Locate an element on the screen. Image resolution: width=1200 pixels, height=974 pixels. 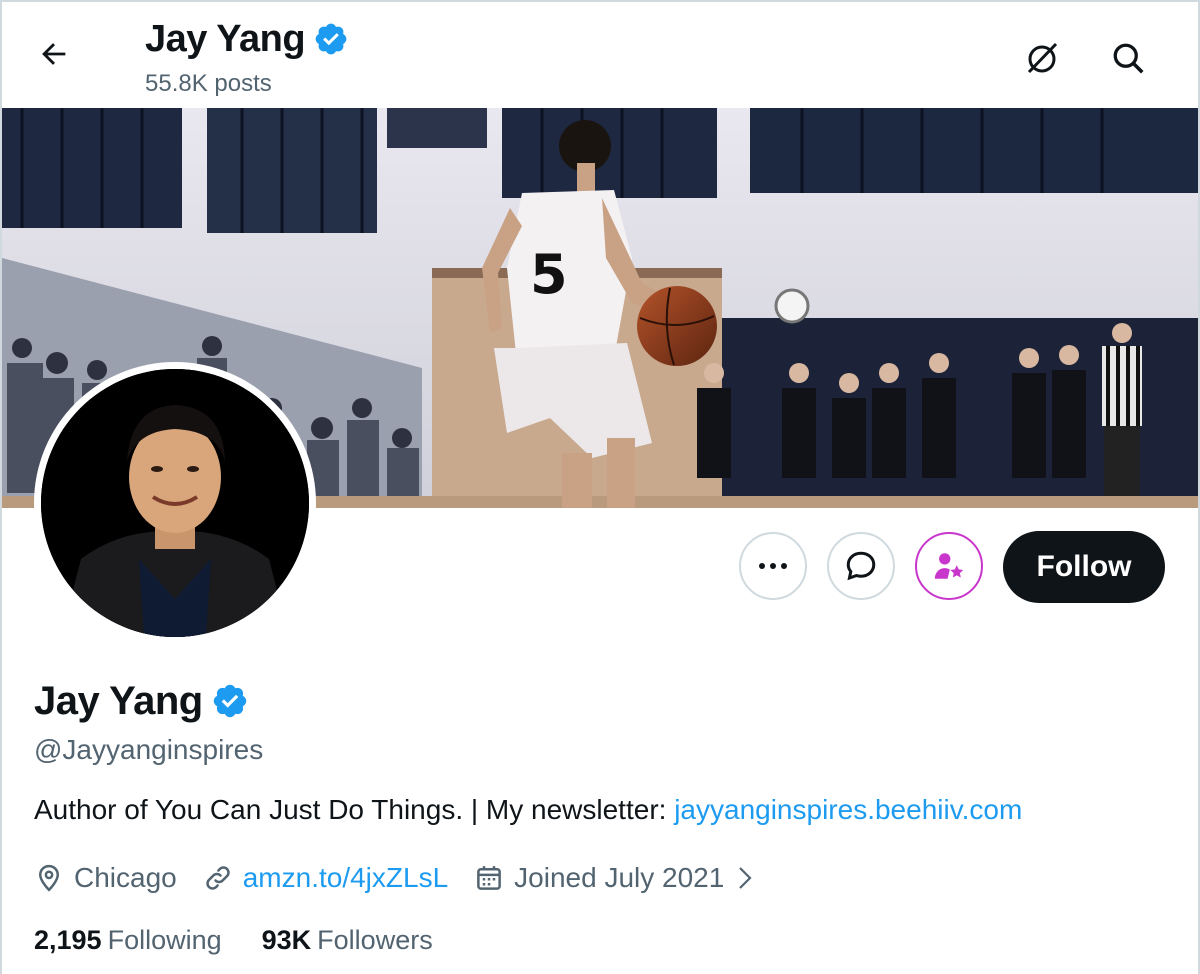
subscribe-icon is located at coordinates (949, 566).